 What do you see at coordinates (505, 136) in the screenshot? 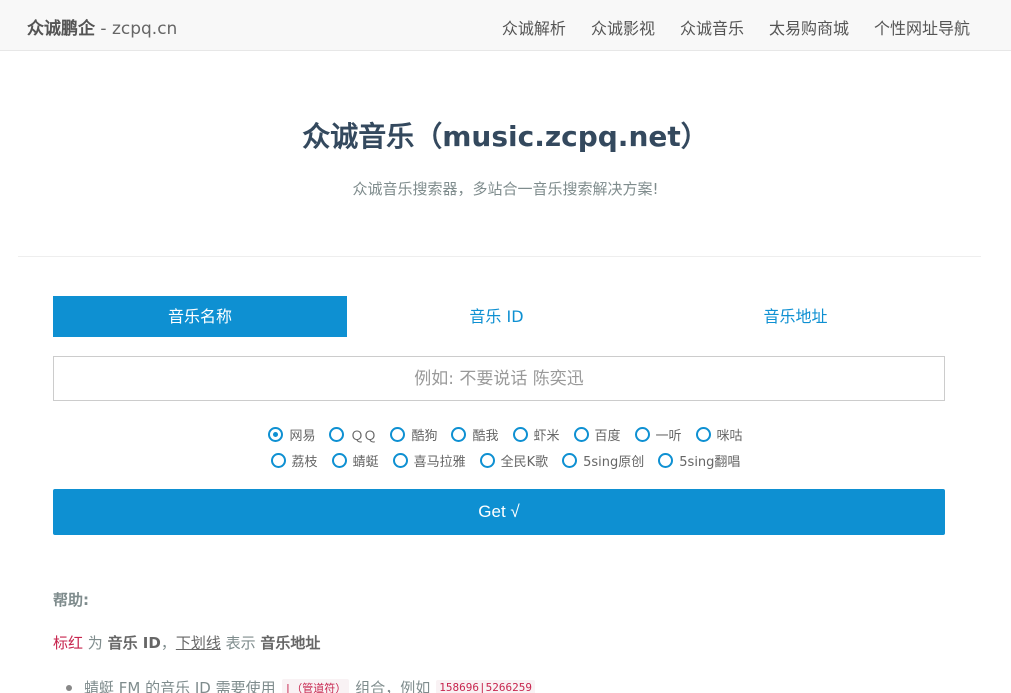
I see `page-title: 众诚音乐（music.zcpq.net）` at bounding box center [505, 136].